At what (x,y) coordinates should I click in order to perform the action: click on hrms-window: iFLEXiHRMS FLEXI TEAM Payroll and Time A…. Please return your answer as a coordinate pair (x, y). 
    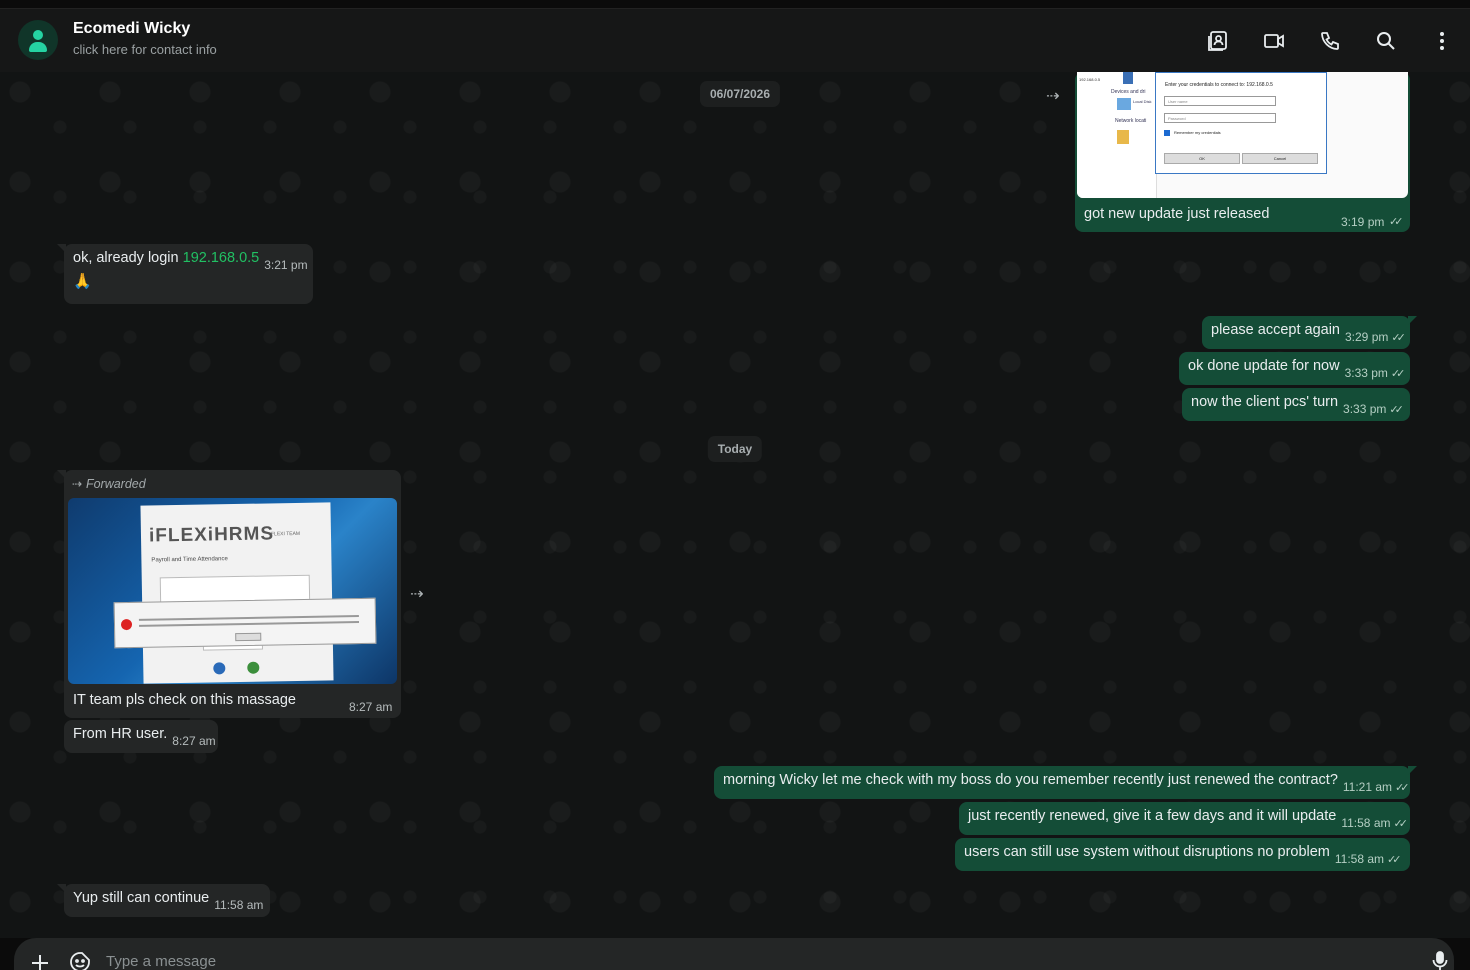
    Looking at the image, I should click on (237, 593).